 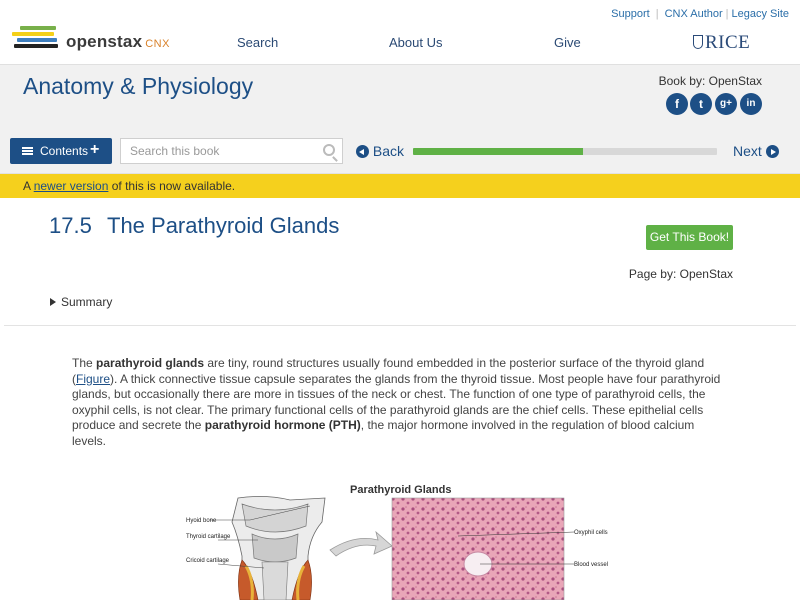 I want to click on nav-give: Give, so click(x=567, y=42).